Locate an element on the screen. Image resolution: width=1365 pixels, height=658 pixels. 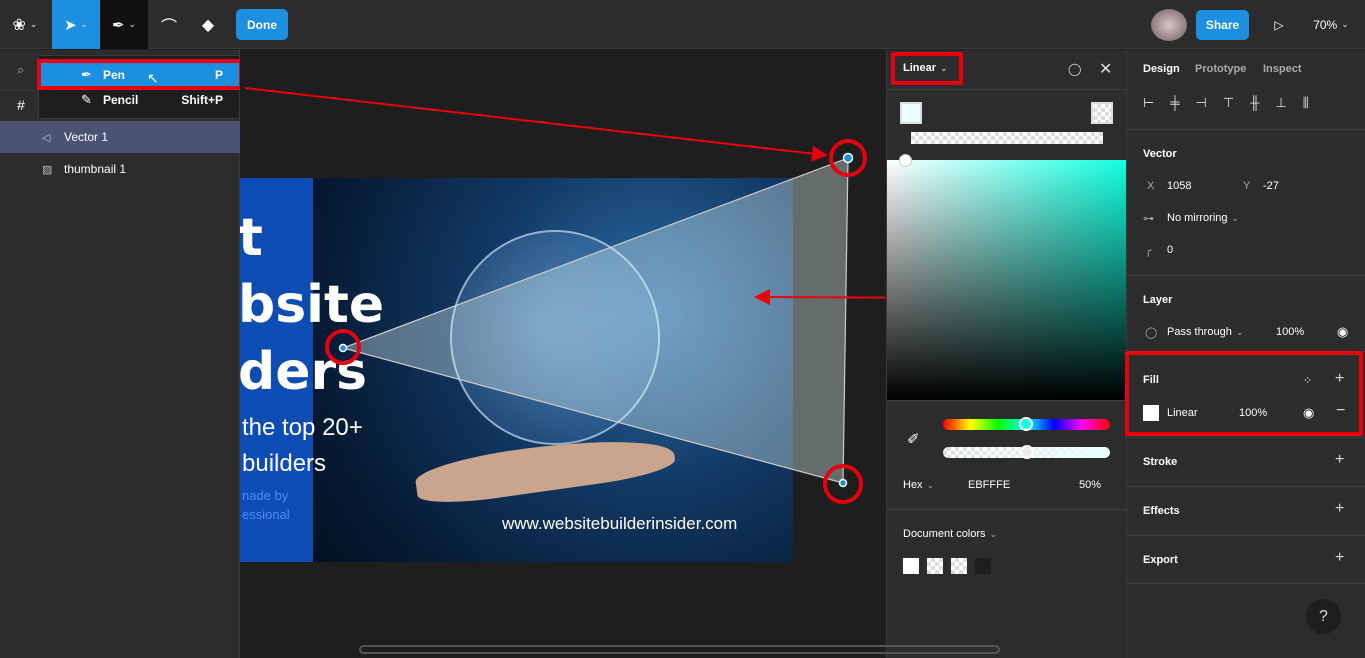
layer-section: Layer ◯ Pass through ⌄ 100% ◉ is located at coordinates (1246, 313).